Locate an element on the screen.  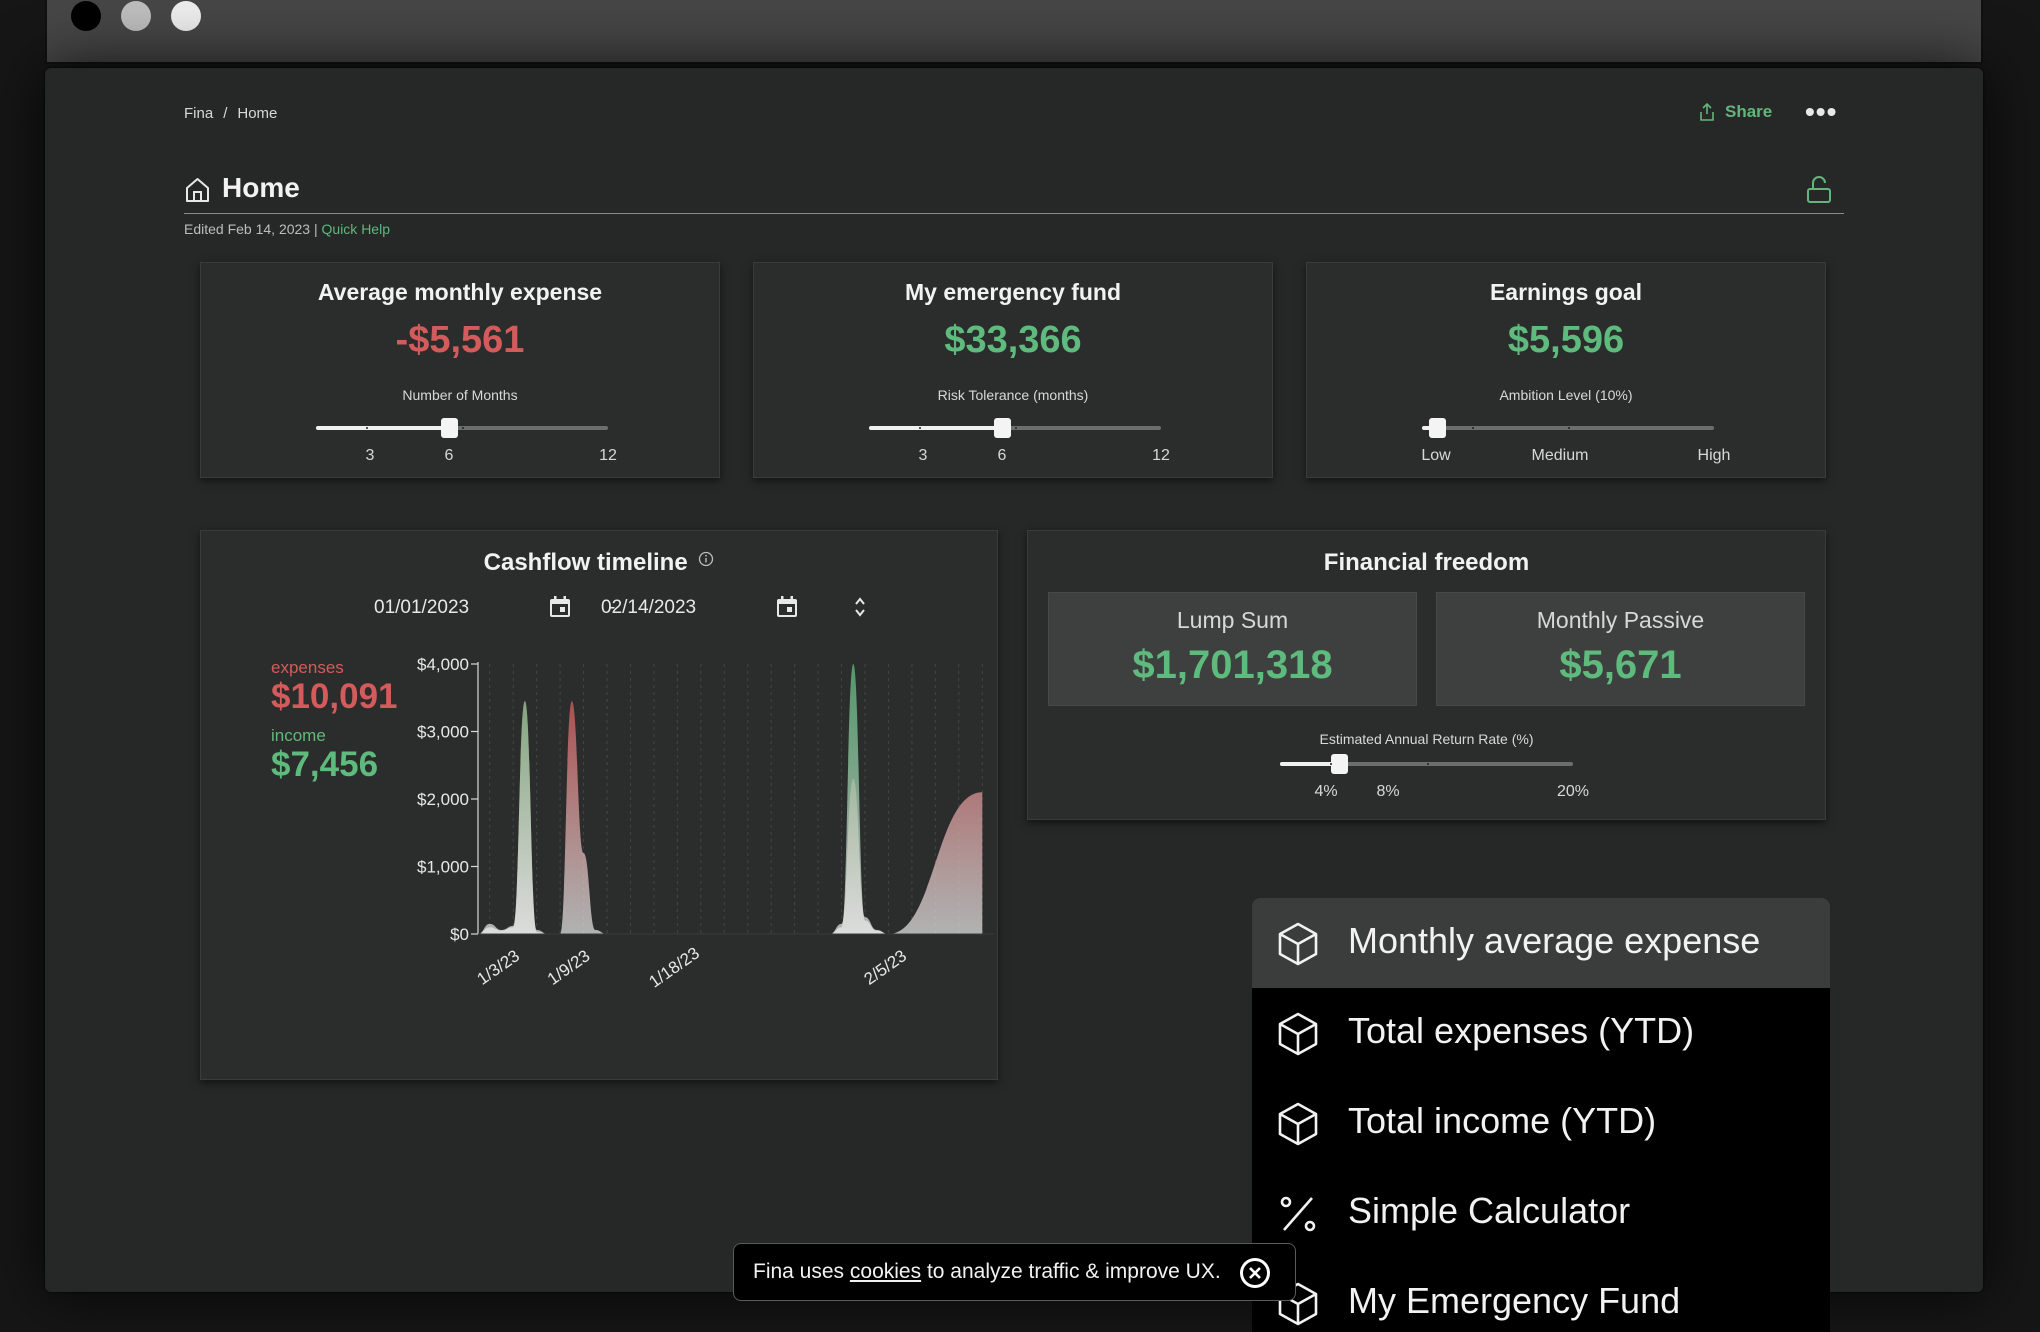
card-title: Average monthly expense is located at coordinates (460, 292).